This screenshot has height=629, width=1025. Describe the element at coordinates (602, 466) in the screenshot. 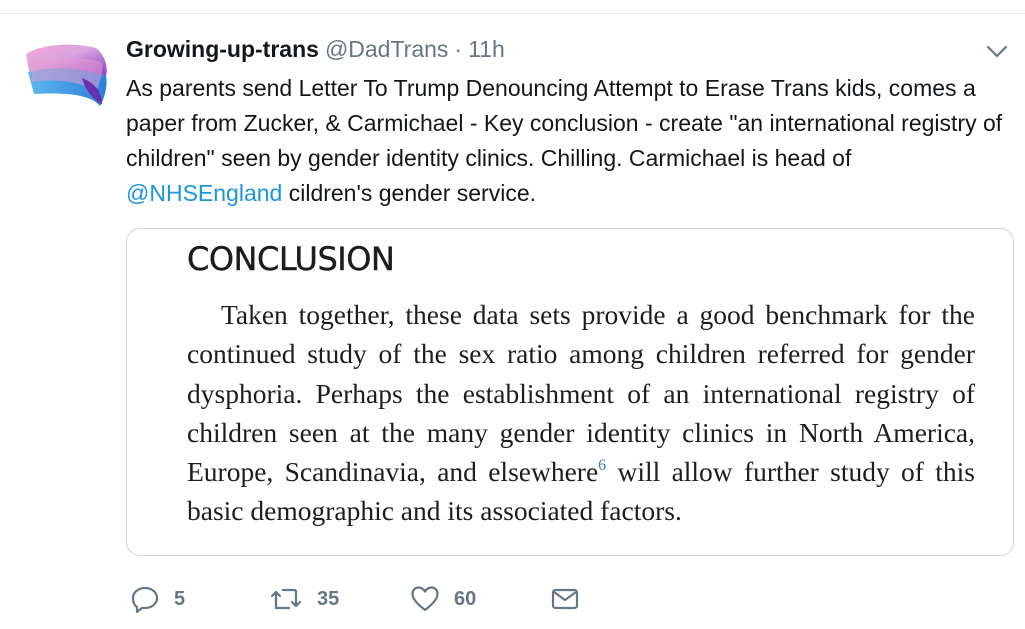

I see `footnote-marker: 6` at that location.